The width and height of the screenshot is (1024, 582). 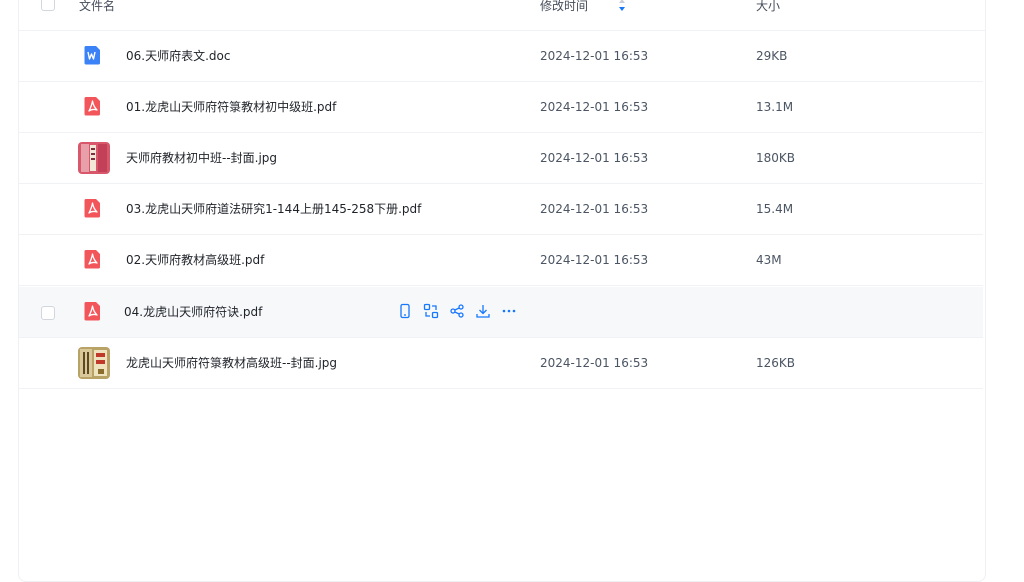 What do you see at coordinates (231, 107) in the screenshot?
I see `file-name: 01.龙虎山天师府符箓教材初中级班.pdf` at bounding box center [231, 107].